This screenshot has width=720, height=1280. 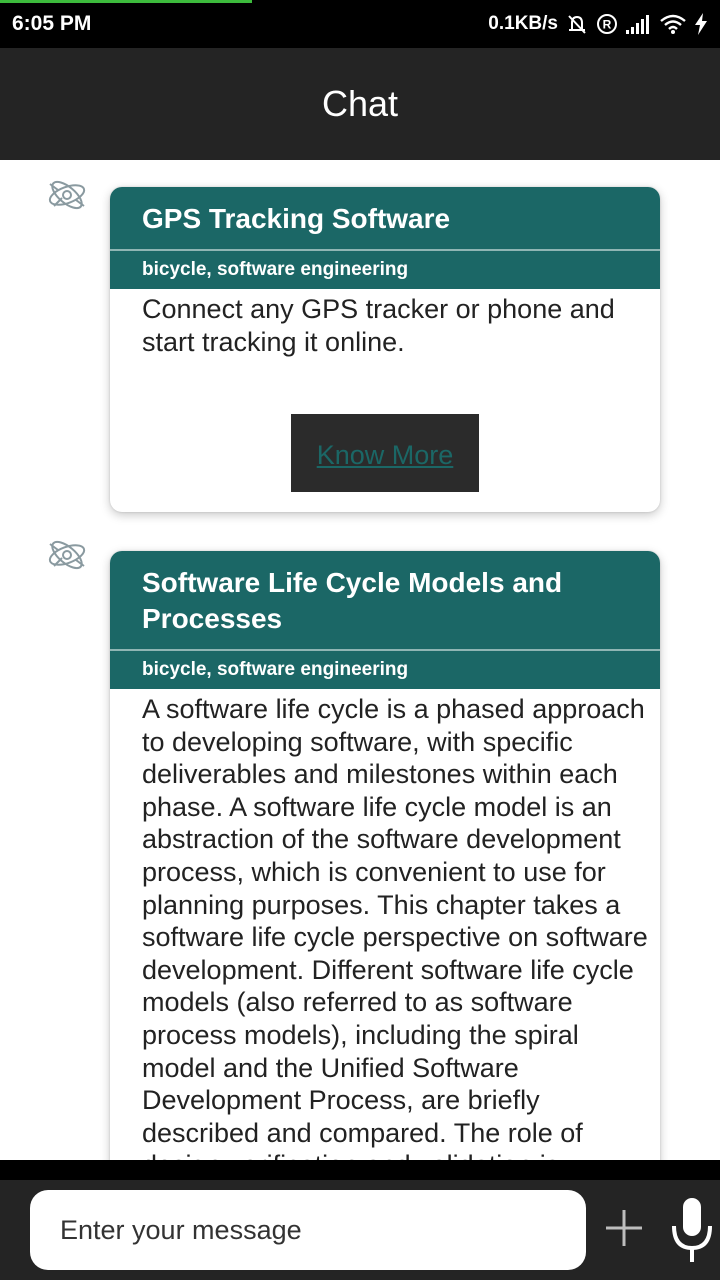 What do you see at coordinates (385, 218) in the screenshot?
I see `card-title: GPS Tracking Software` at bounding box center [385, 218].